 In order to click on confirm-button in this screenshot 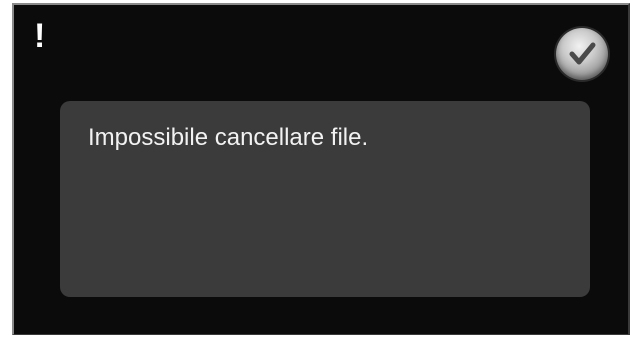, I will do `click(582, 54)`.